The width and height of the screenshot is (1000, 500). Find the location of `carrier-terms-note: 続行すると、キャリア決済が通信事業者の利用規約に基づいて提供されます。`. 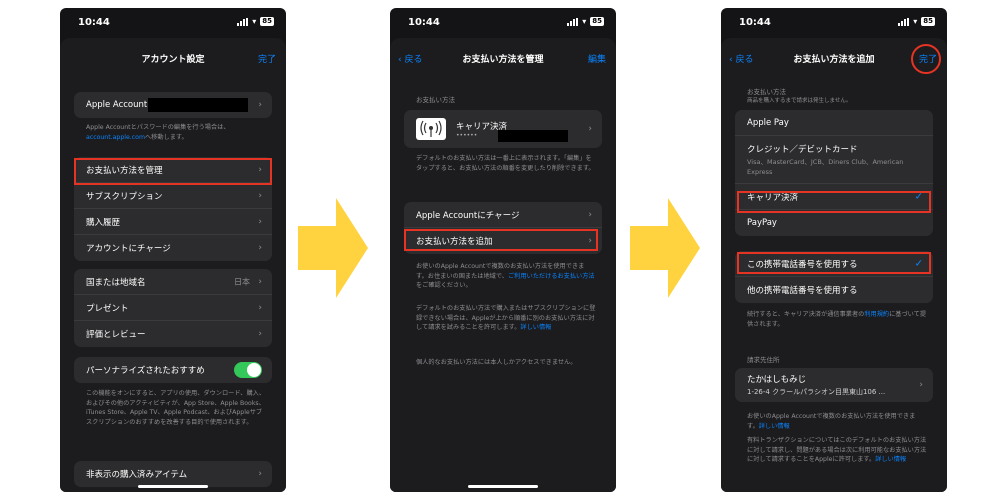

carrier-terms-note: 続行すると、キャリア決済が通信事業者の利用規約に基づいて提供されます。 is located at coordinates (837, 319).